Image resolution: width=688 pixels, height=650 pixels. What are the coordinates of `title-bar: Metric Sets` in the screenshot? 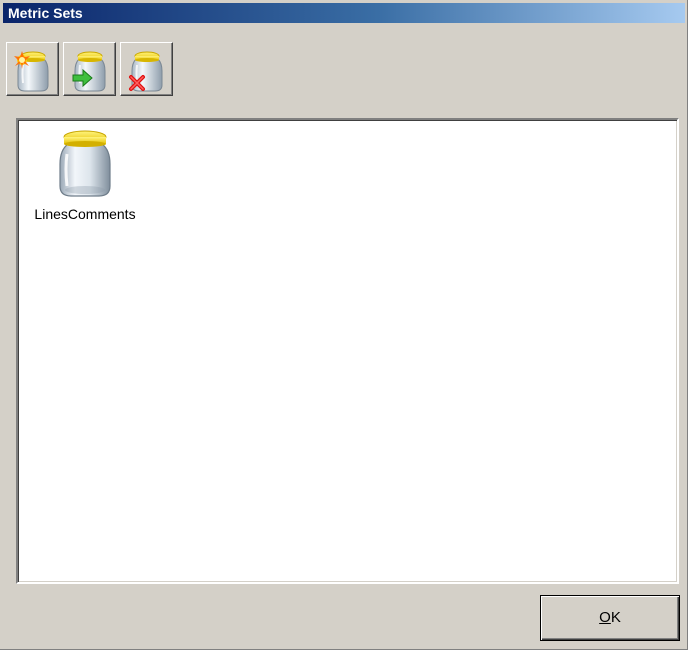 It's located at (344, 13).